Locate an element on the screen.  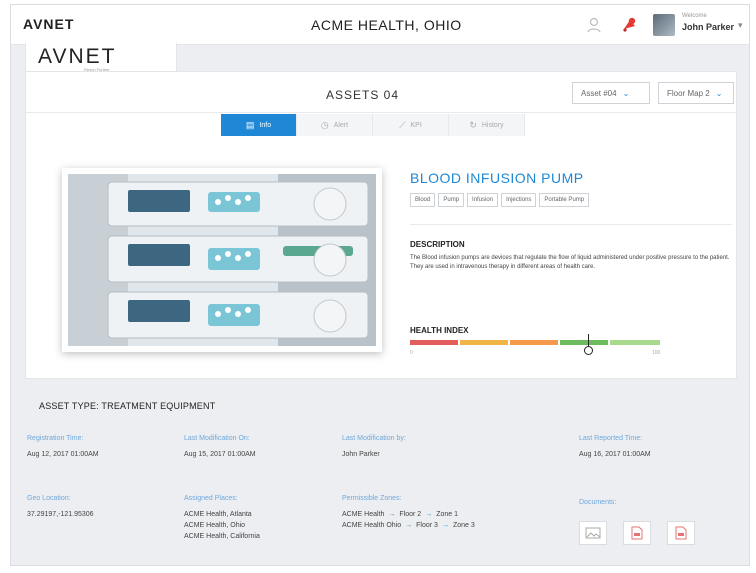
asset-tabs: ▤ Info ◷ Alert ⟋ KPI ↻ History is located at coordinates (373, 125).